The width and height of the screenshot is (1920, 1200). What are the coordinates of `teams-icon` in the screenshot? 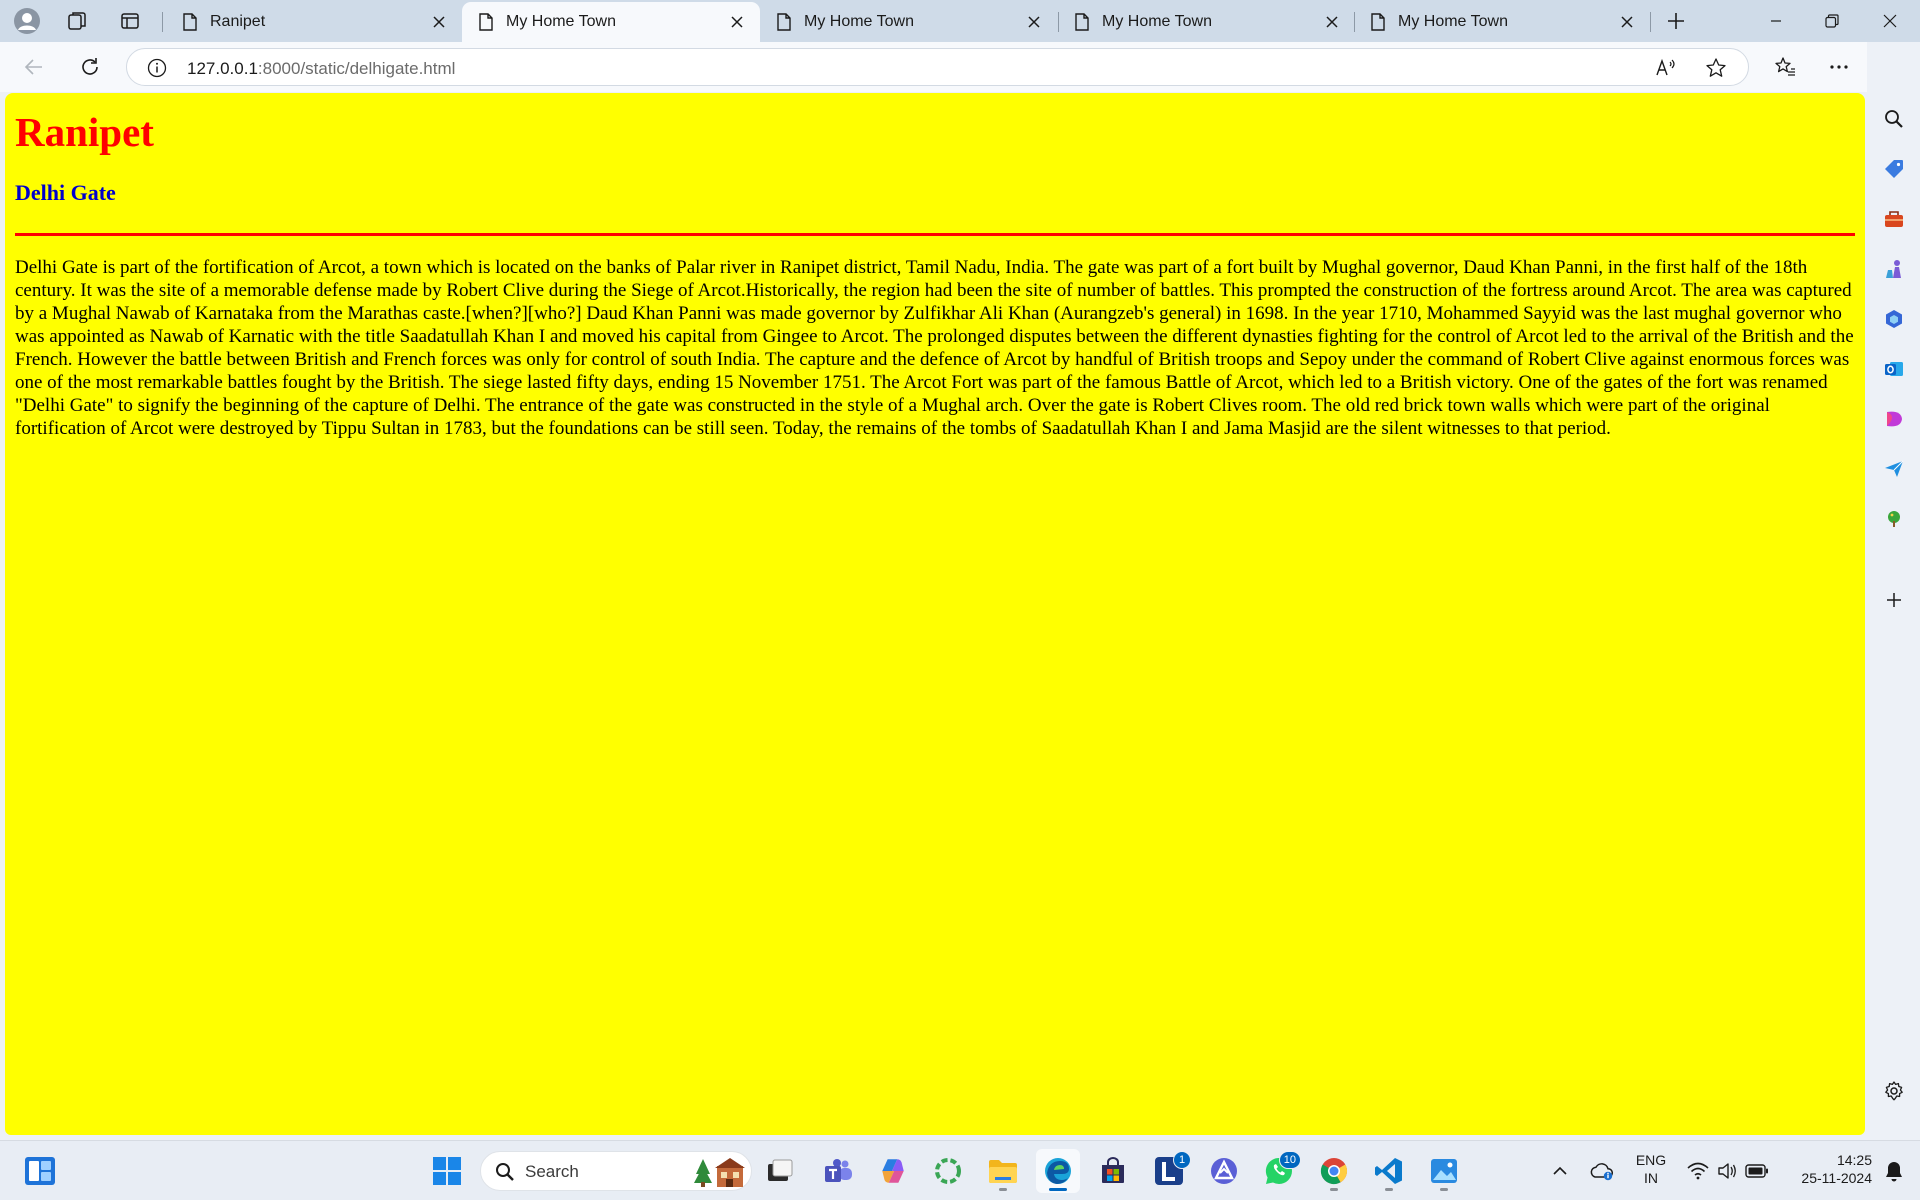 It's located at (838, 1170).